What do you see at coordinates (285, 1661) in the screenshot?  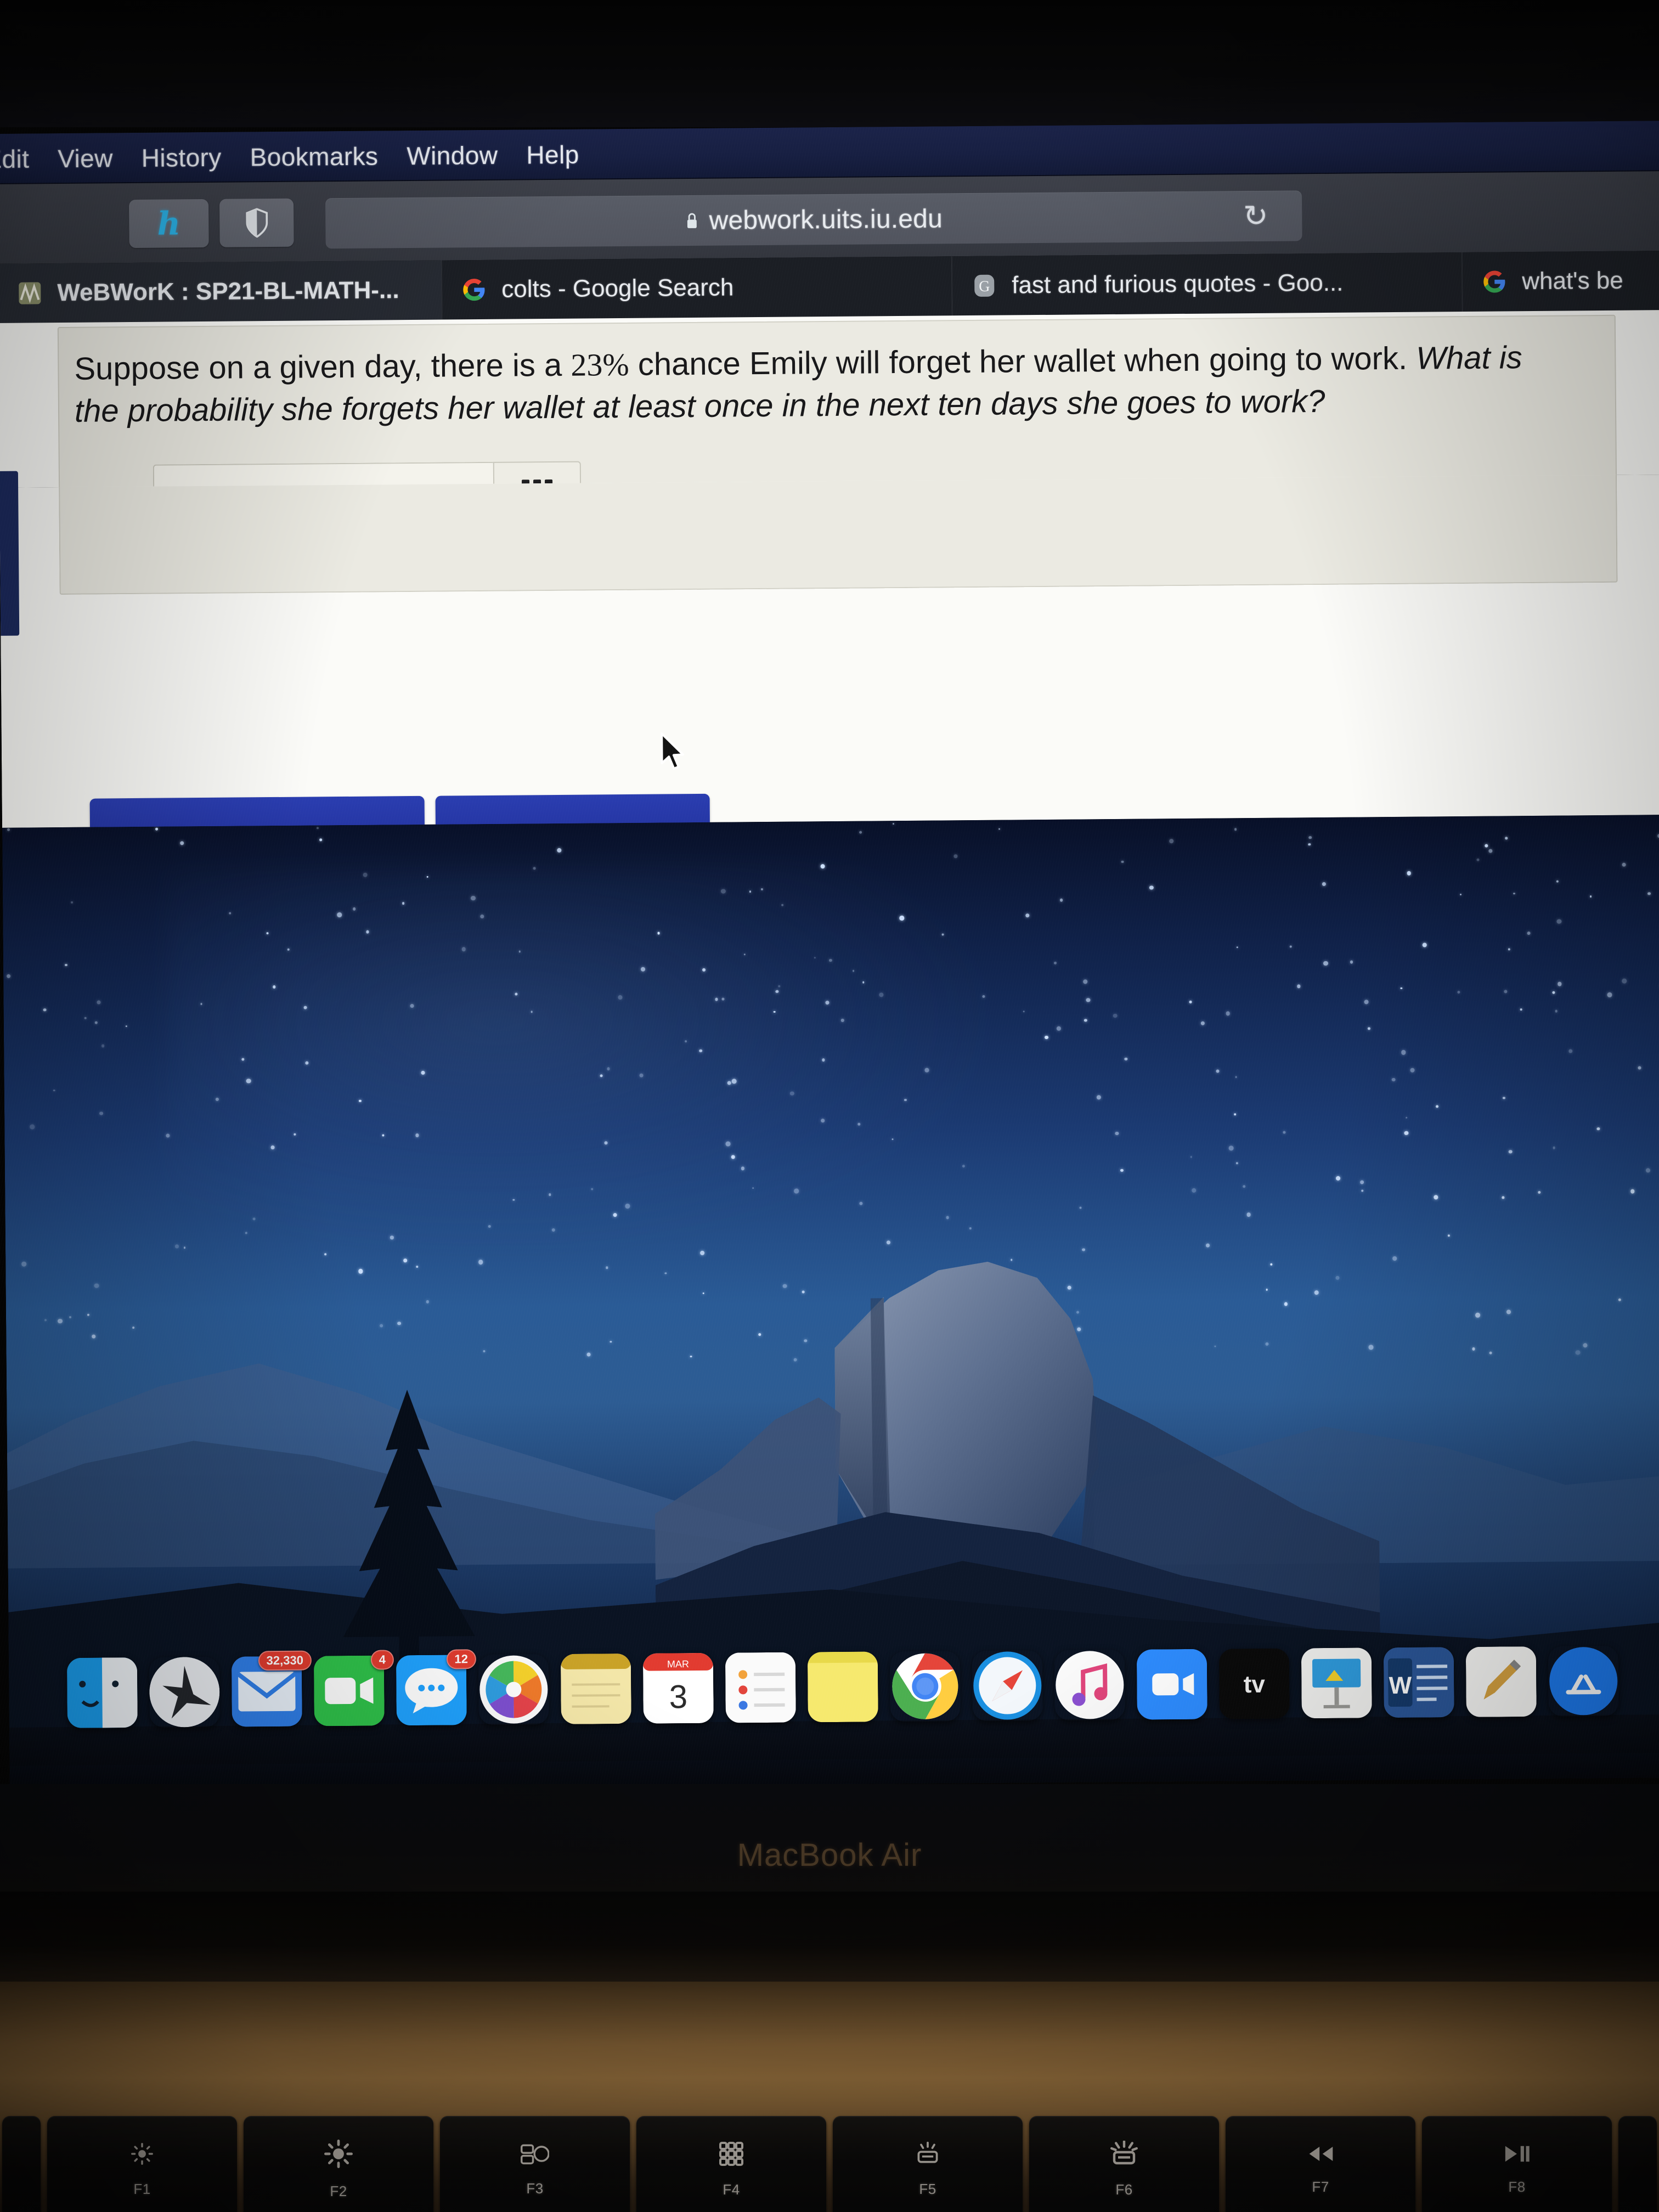 I see `dock-badge: 32,330` at bounding box center [285, 1661].